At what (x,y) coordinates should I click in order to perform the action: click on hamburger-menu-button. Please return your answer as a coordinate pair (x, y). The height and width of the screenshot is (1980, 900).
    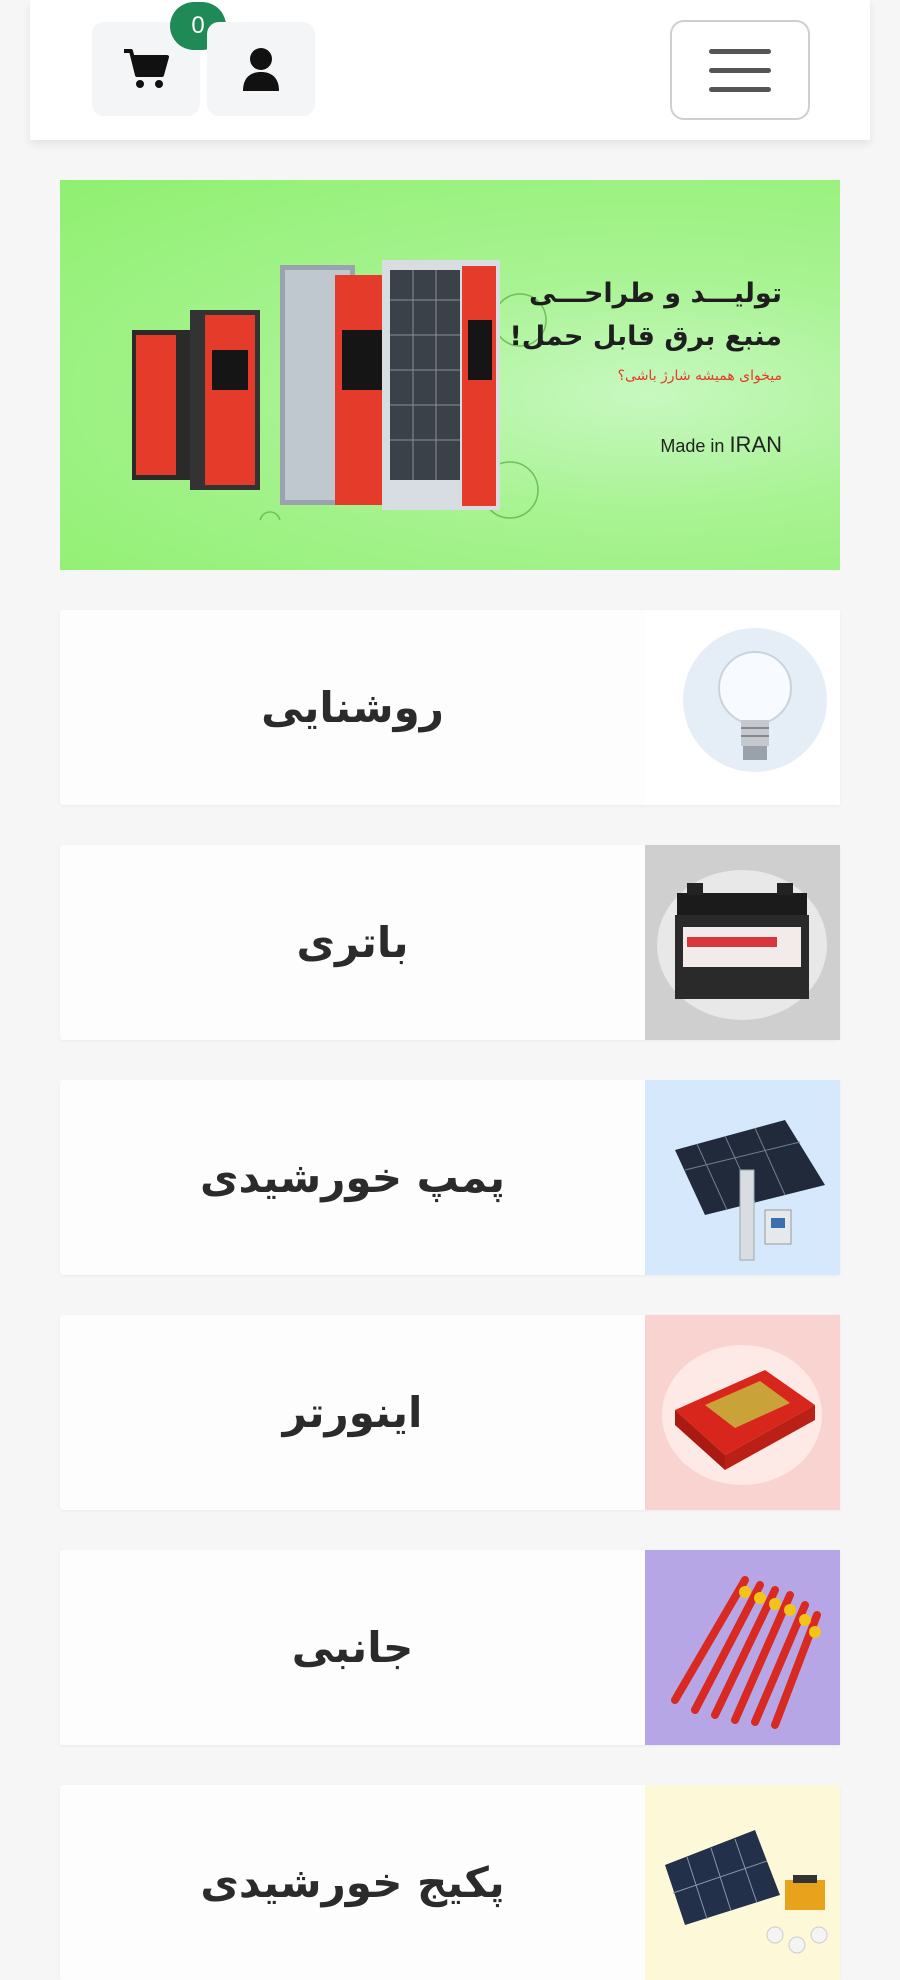
    Looking at the image, I should click on (740, 70).